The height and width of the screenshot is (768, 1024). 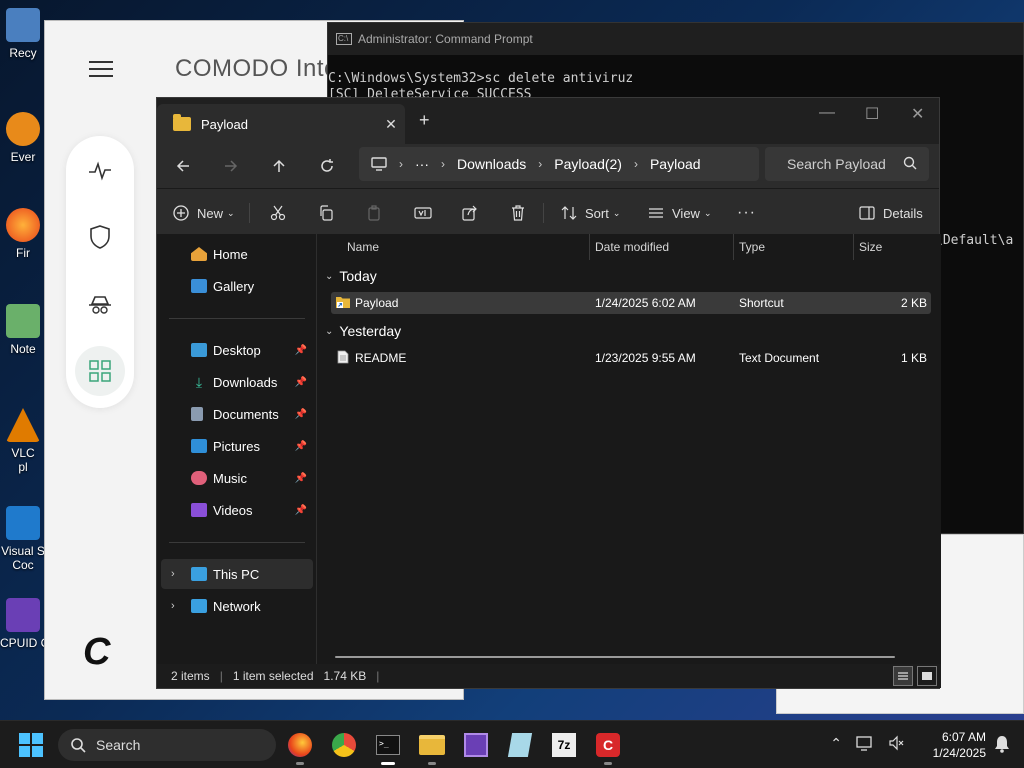 I want to click on activity-icon, so click(x=100, y=171).